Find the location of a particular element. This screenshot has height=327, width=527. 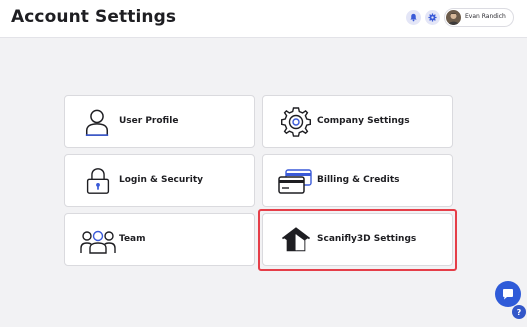

card-label: Billing & Credits is located at coordinates (358, 180).